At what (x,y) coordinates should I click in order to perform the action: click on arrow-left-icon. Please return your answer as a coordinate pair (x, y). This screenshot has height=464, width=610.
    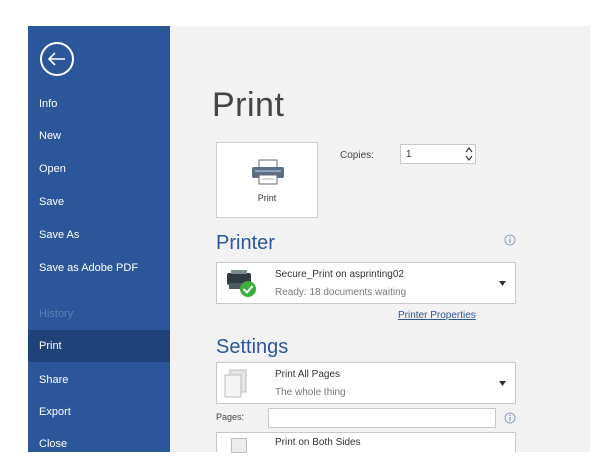
    Looking at the image, I should click on (56, 59).